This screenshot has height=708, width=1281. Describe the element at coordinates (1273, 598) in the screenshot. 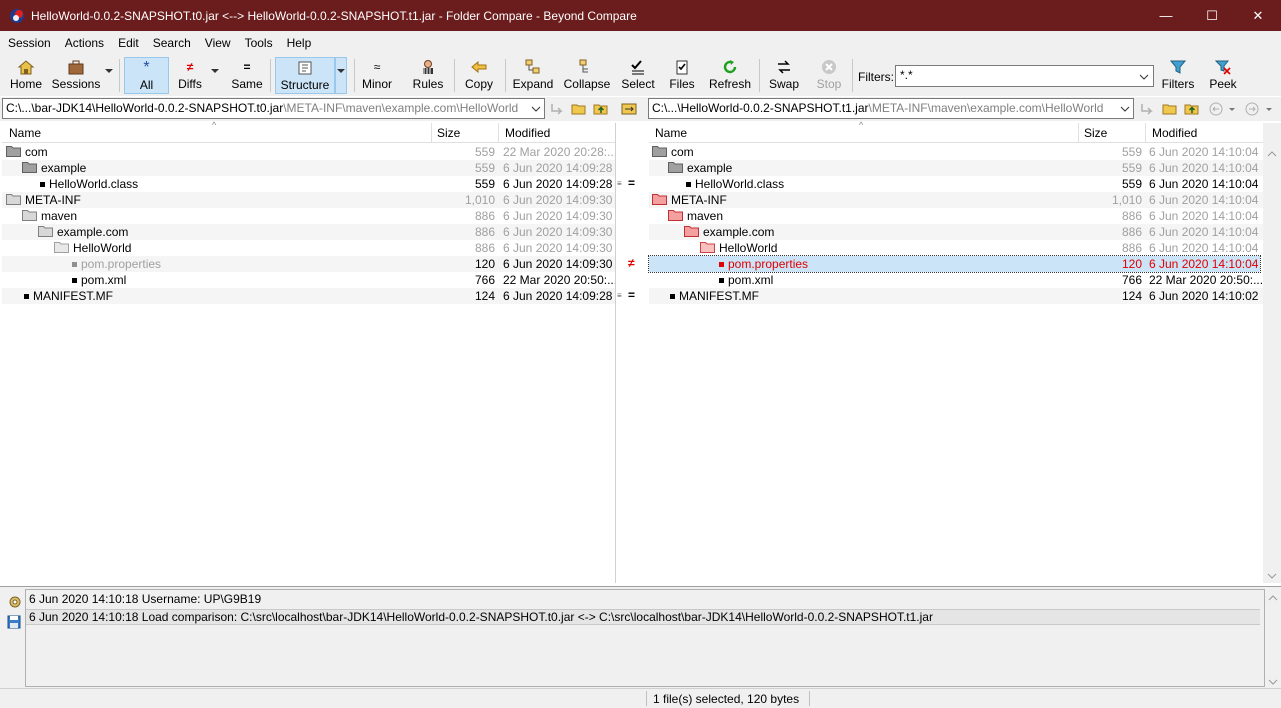

I see `log-scroll-up-icon` at that location.